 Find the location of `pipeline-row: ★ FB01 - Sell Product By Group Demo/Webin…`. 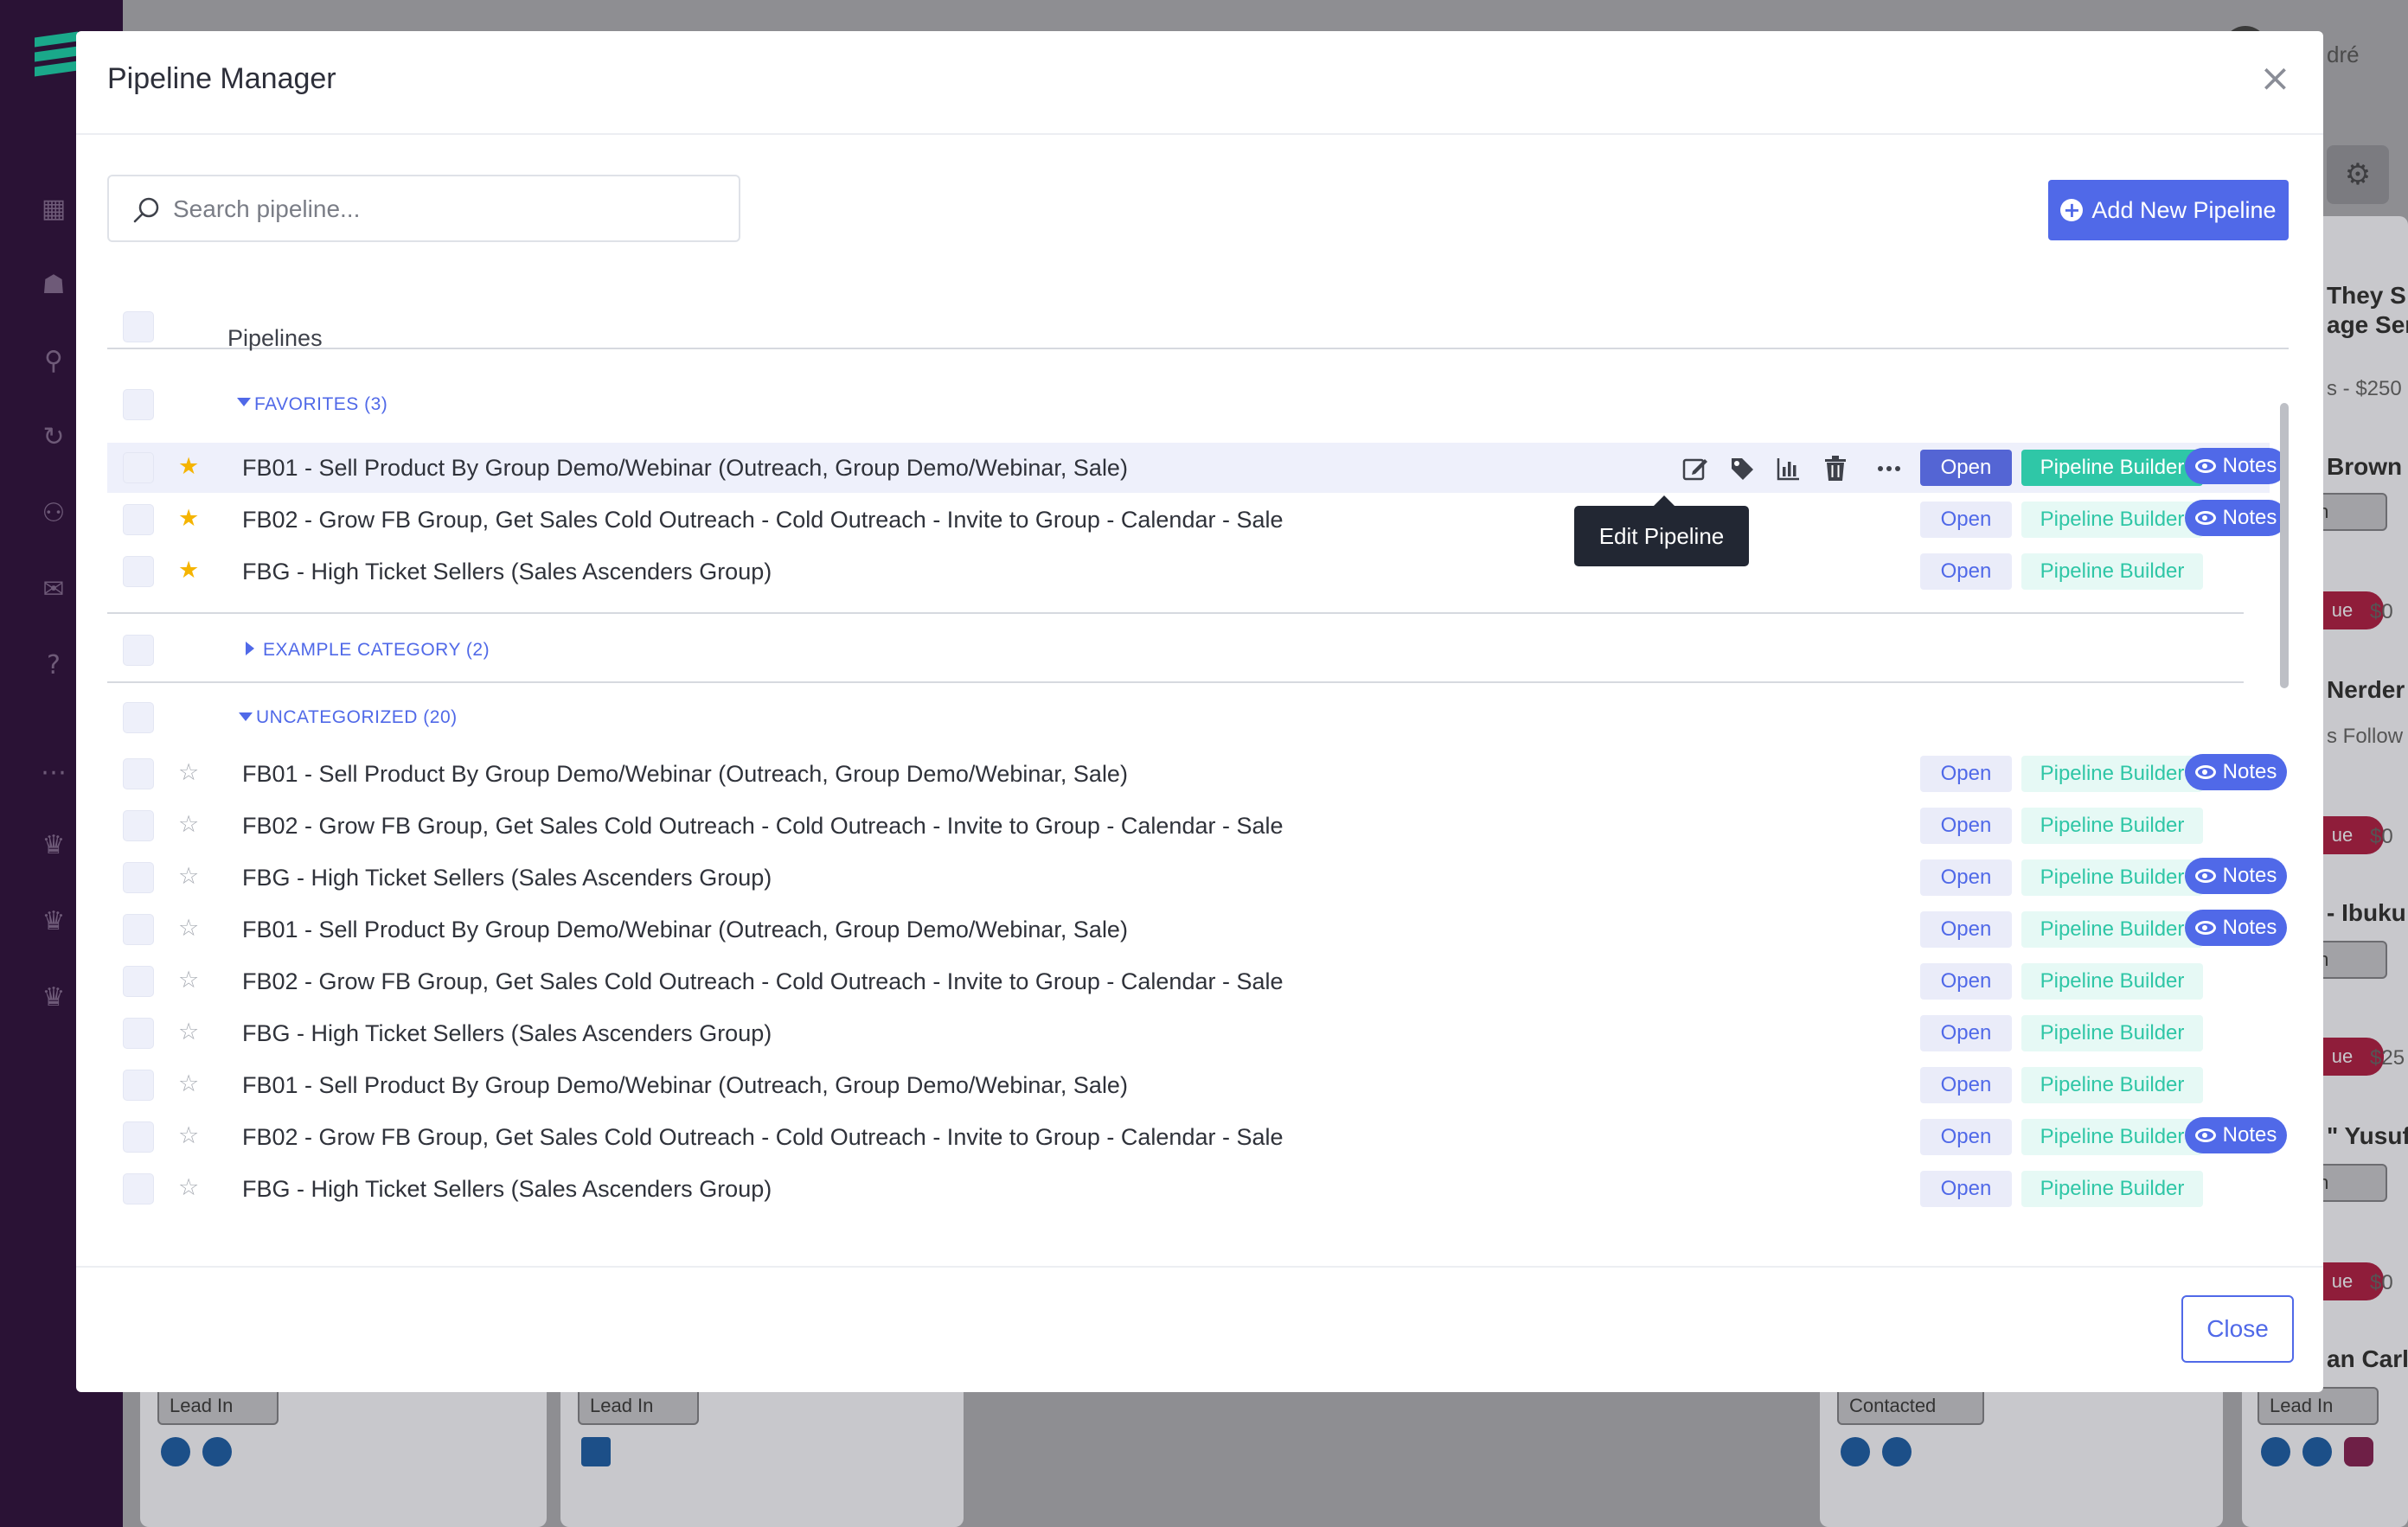

pipeline-row: ★ FB01 - Sell Product By Group Demo/Webin… is located at coordinates (1197, 468).